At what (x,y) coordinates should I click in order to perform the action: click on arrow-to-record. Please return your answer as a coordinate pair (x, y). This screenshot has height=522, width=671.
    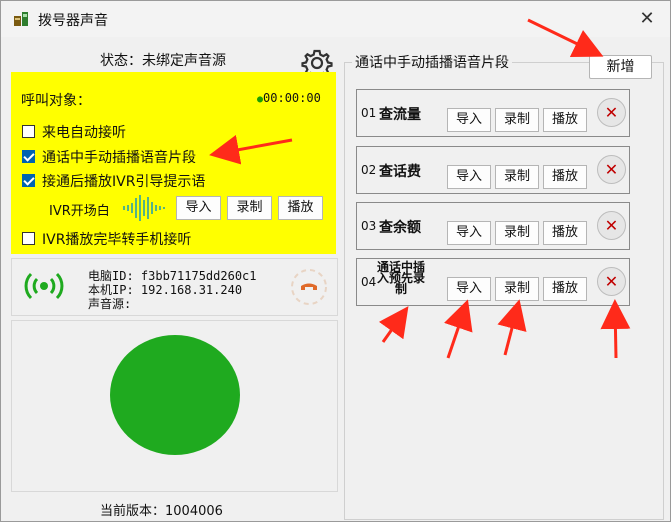
    Looking at the image, I should click on (512, 327).